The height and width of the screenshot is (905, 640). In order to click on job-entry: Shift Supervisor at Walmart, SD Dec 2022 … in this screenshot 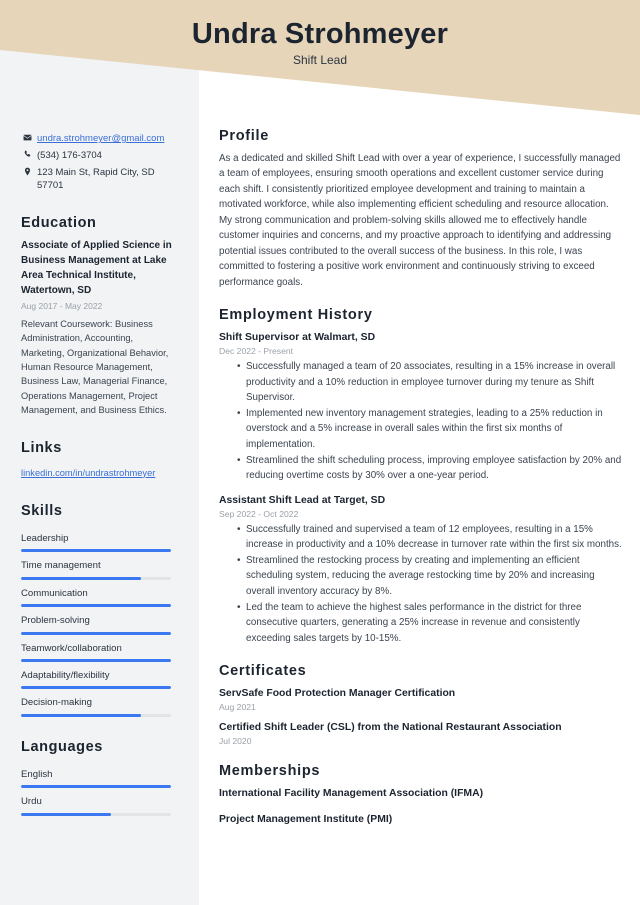, I will do `click(421, 406)`.